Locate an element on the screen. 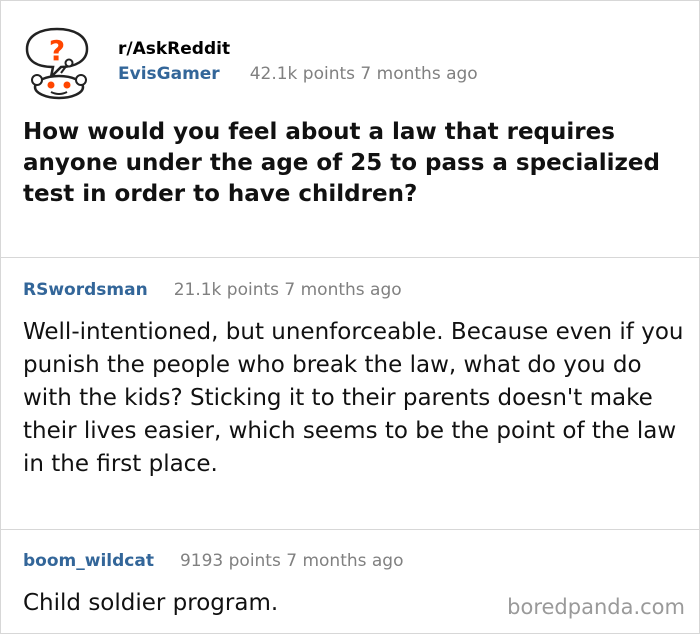  comment-author: RSwordsman is located at coordinates (85, 290).